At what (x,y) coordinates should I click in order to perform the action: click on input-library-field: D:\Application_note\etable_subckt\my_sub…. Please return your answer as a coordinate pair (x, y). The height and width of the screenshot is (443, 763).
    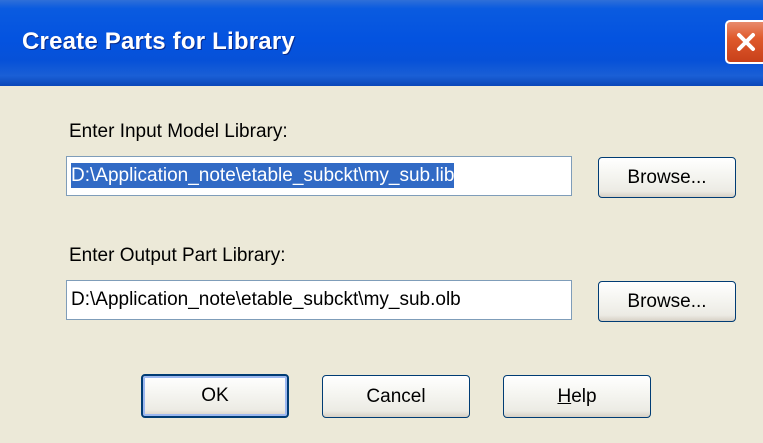
    Looking at the image, I should click on (319, 176).